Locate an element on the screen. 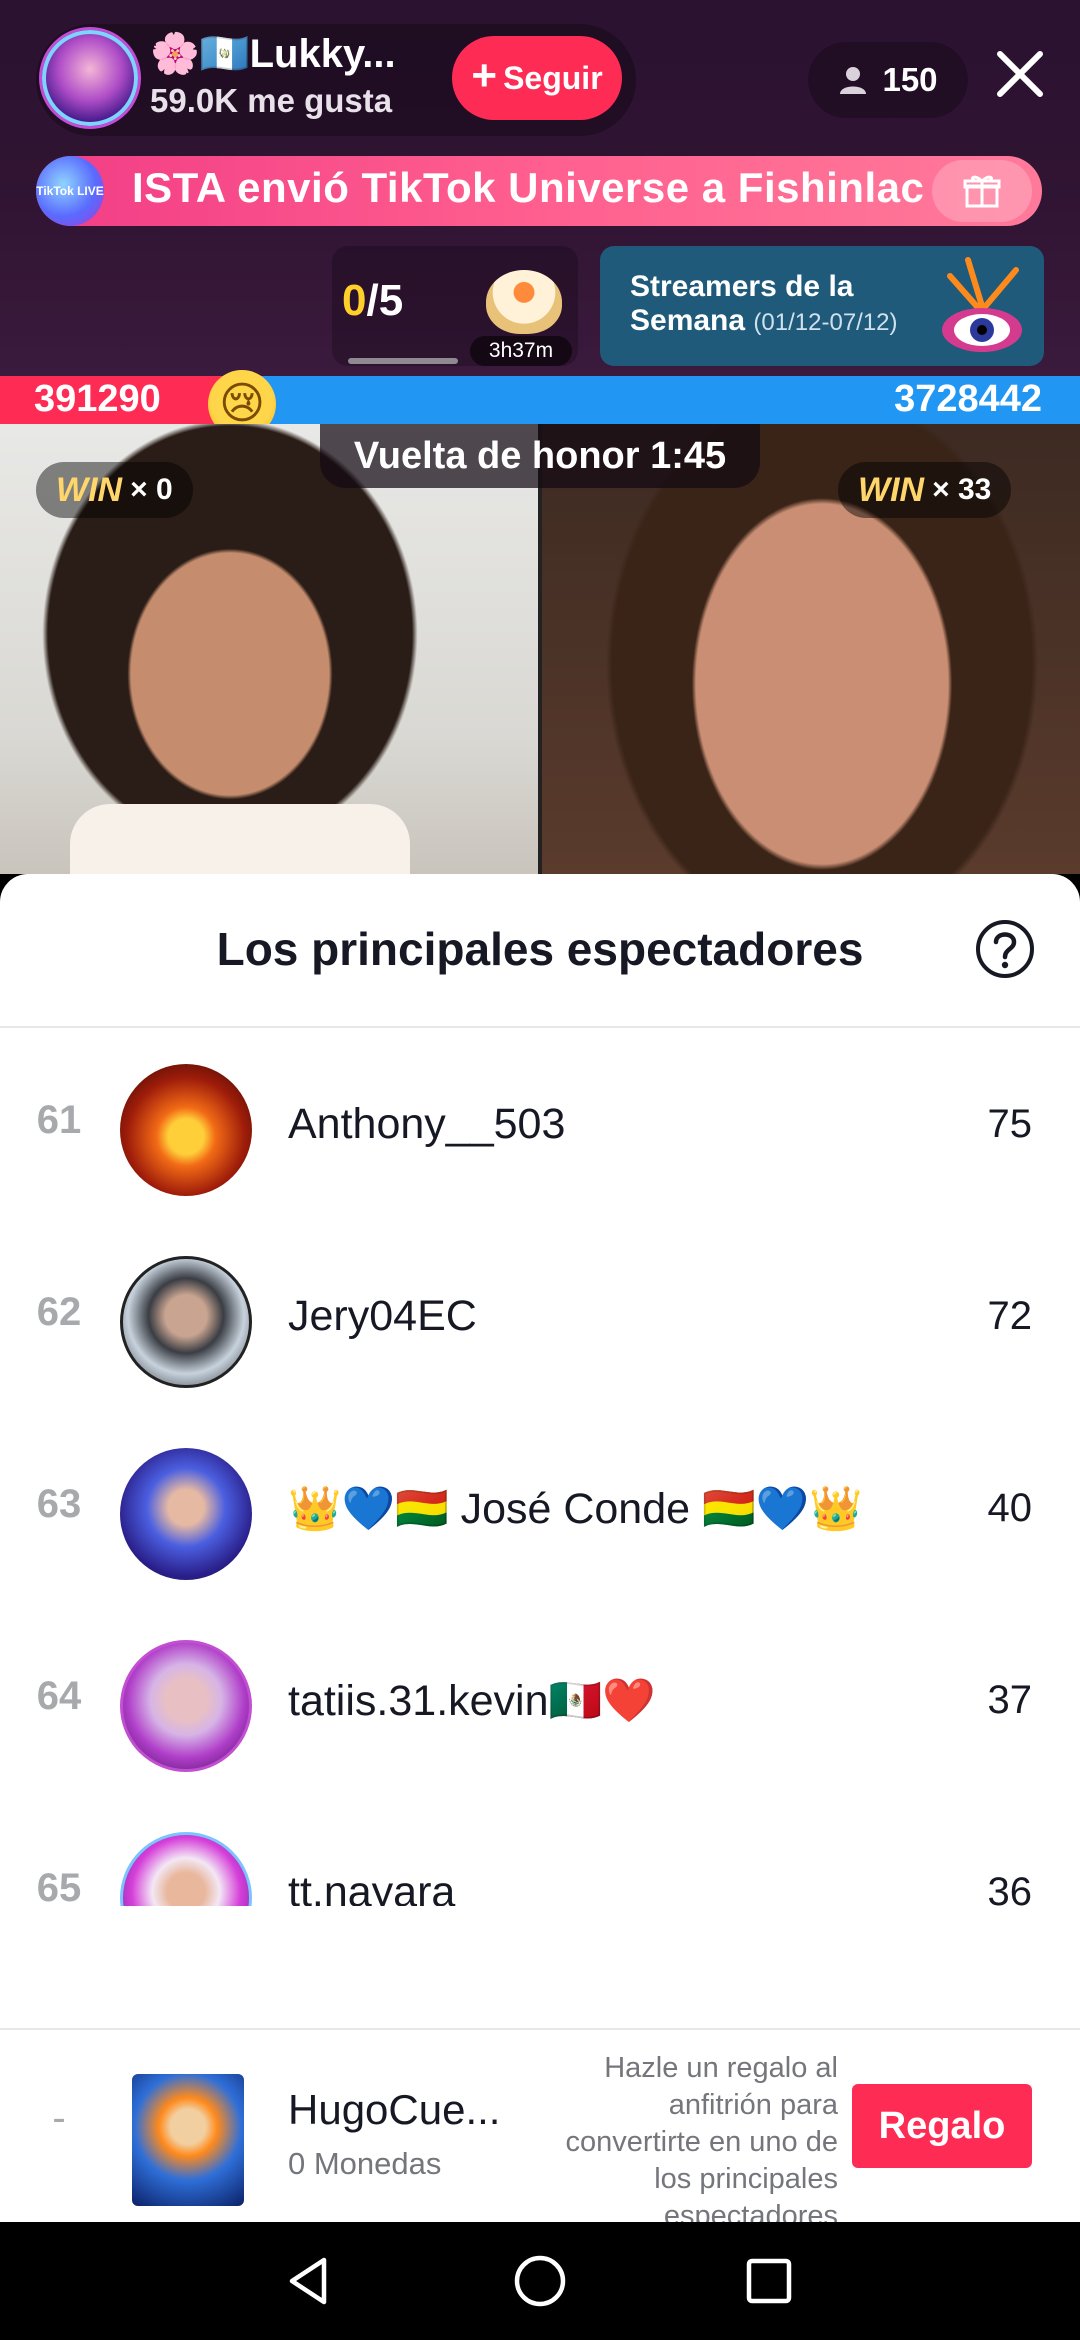 The width and height of the screenshot is (1080, 2340). home-icon is located at coordinates (540, 2281).